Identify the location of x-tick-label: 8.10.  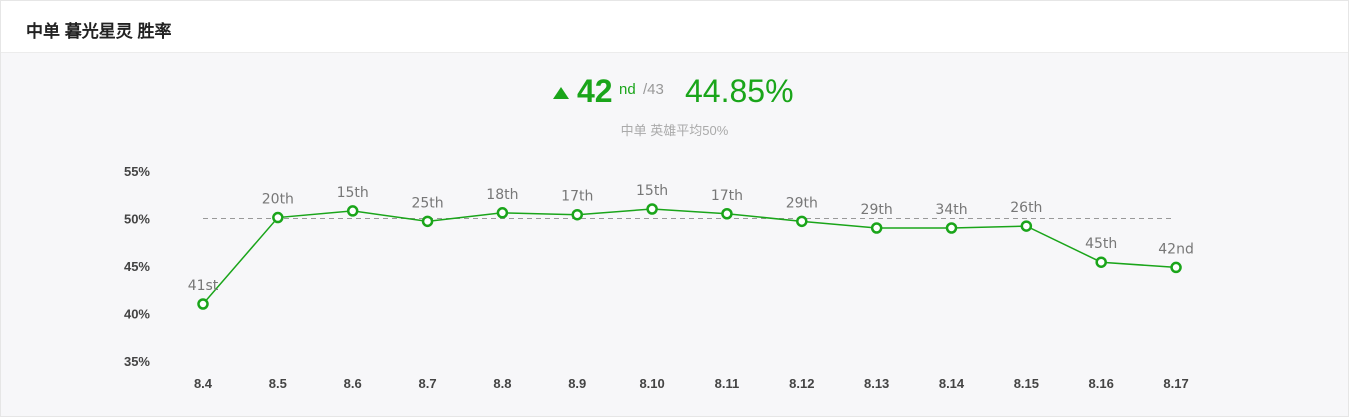
(651, 383).